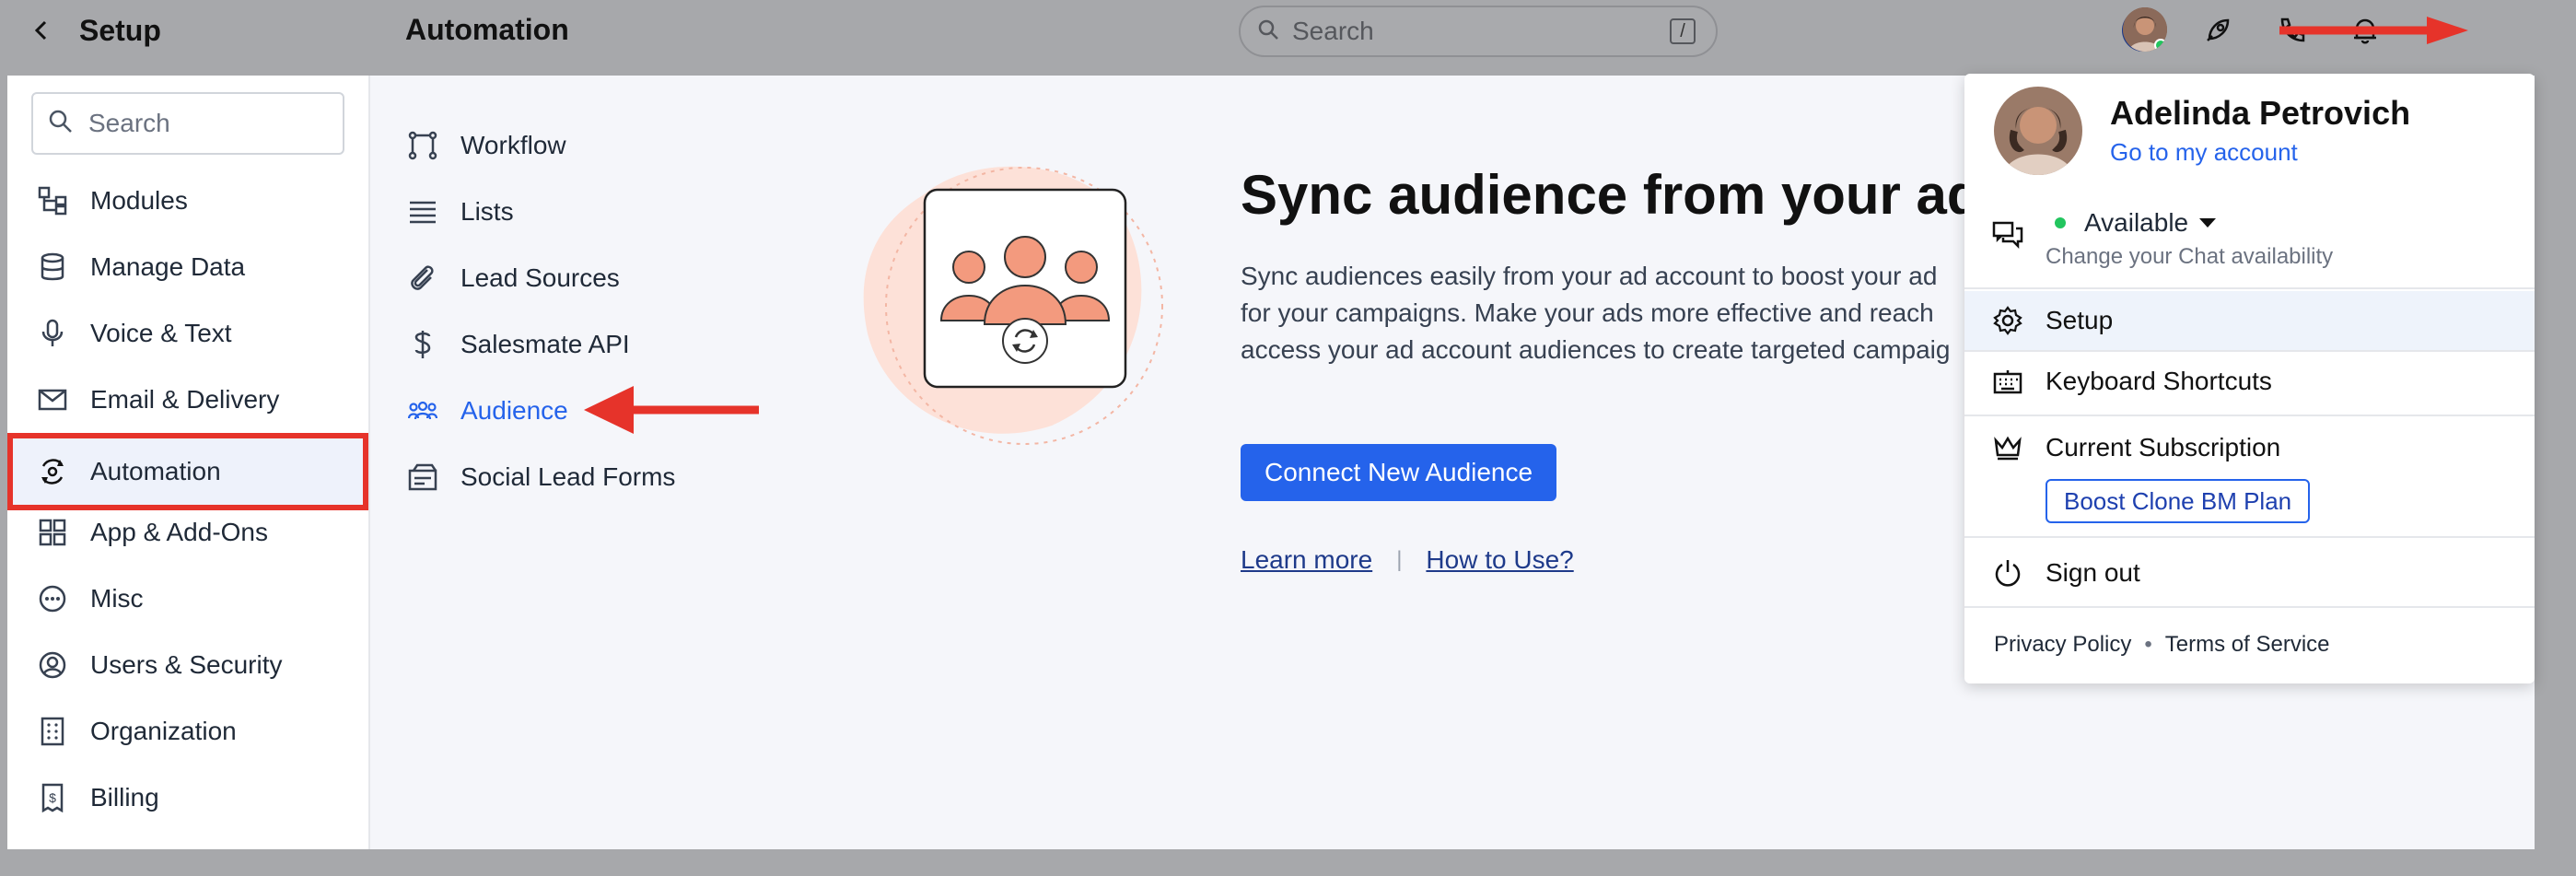 This screenshot has height=876, width=2576. I want to click on sidebar-item-label: App & Add-Ons, so click(179, 532).